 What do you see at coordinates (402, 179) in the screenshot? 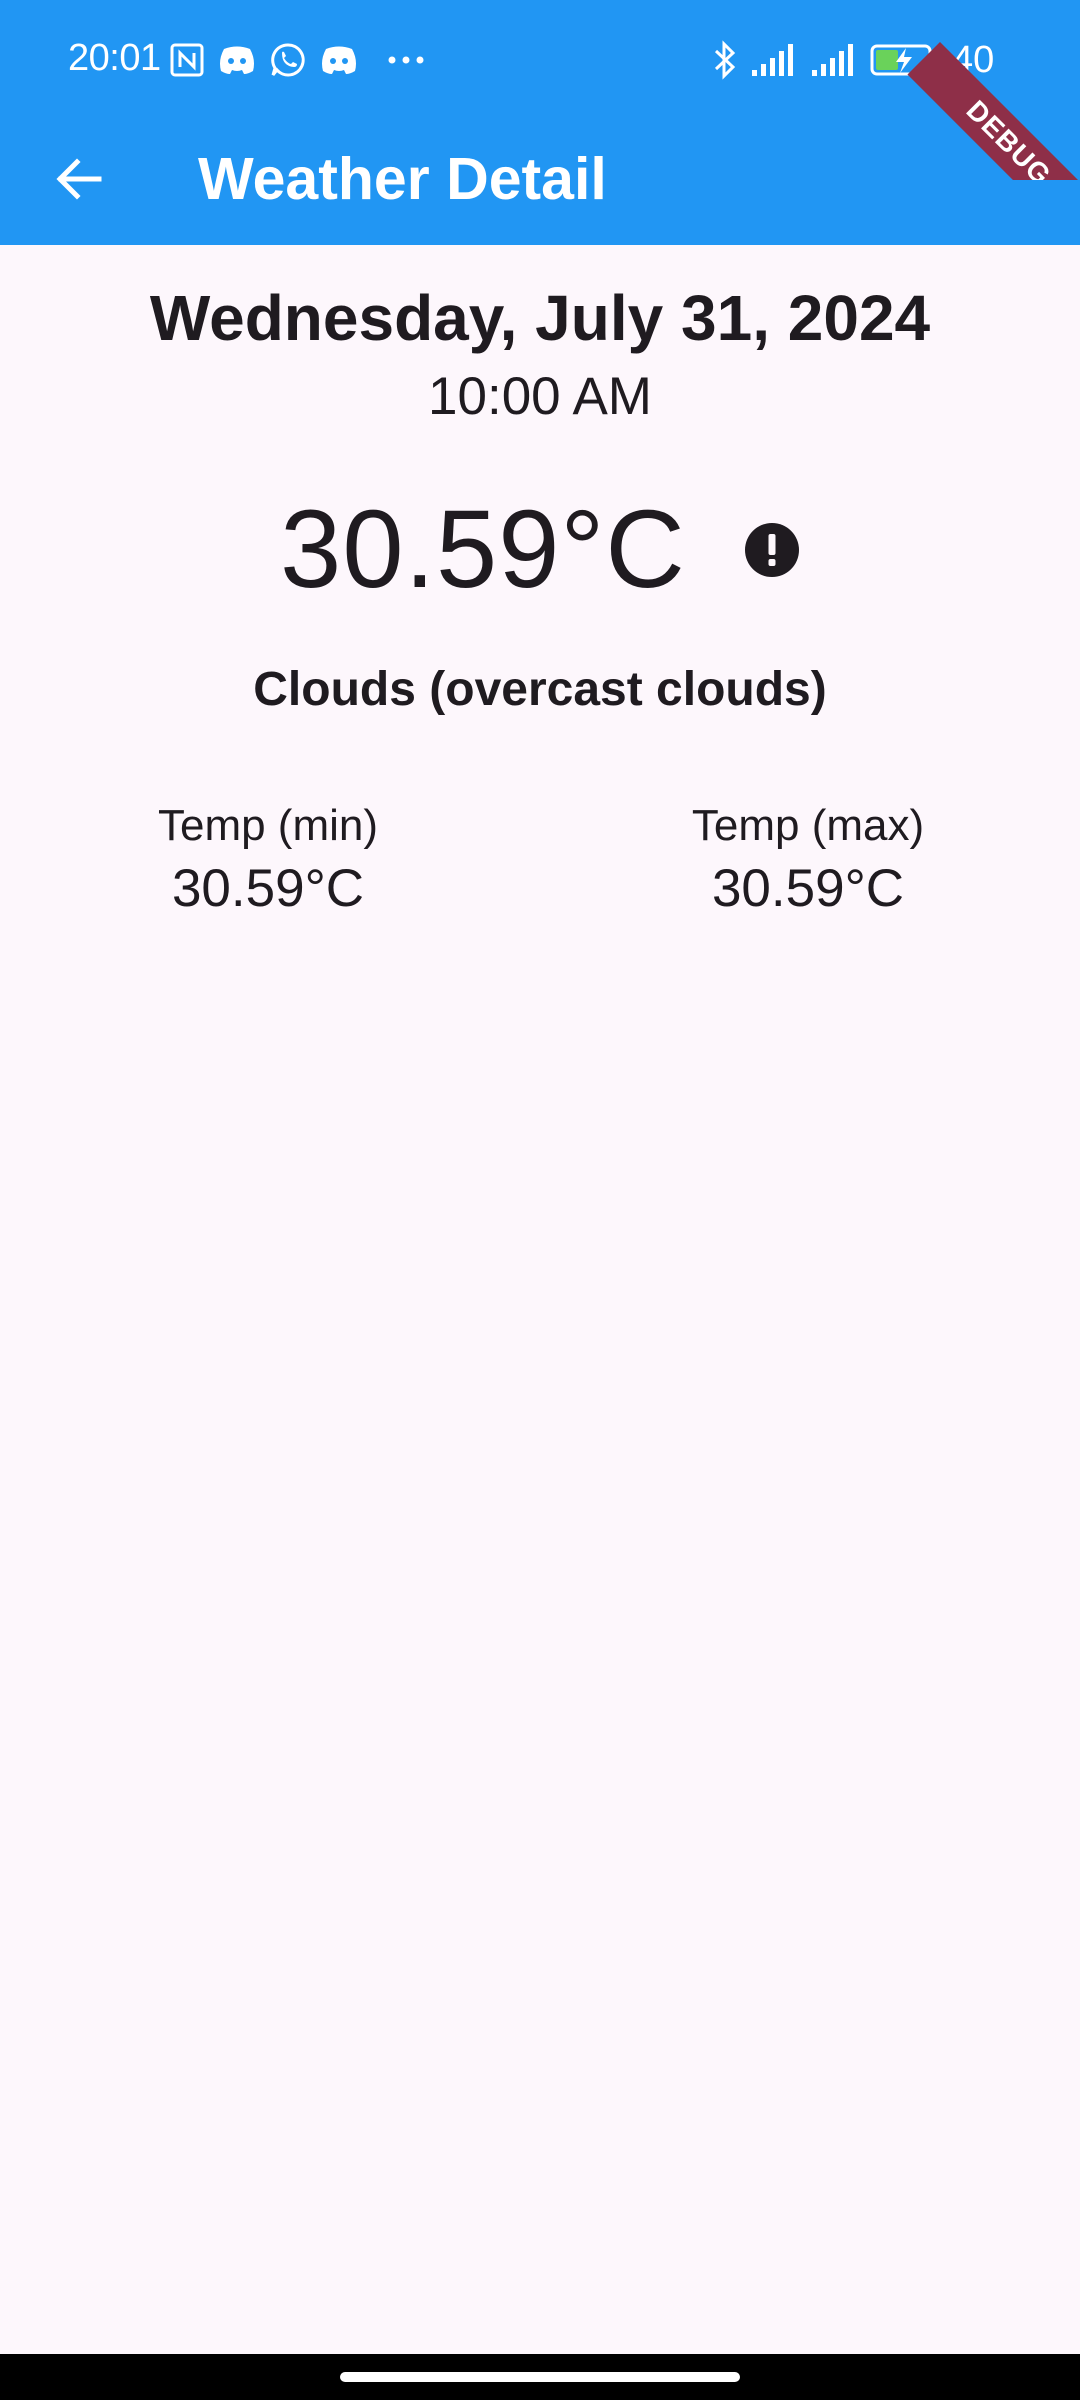
I see `page-title: Weather Detail` at bounding box center [402, 179].